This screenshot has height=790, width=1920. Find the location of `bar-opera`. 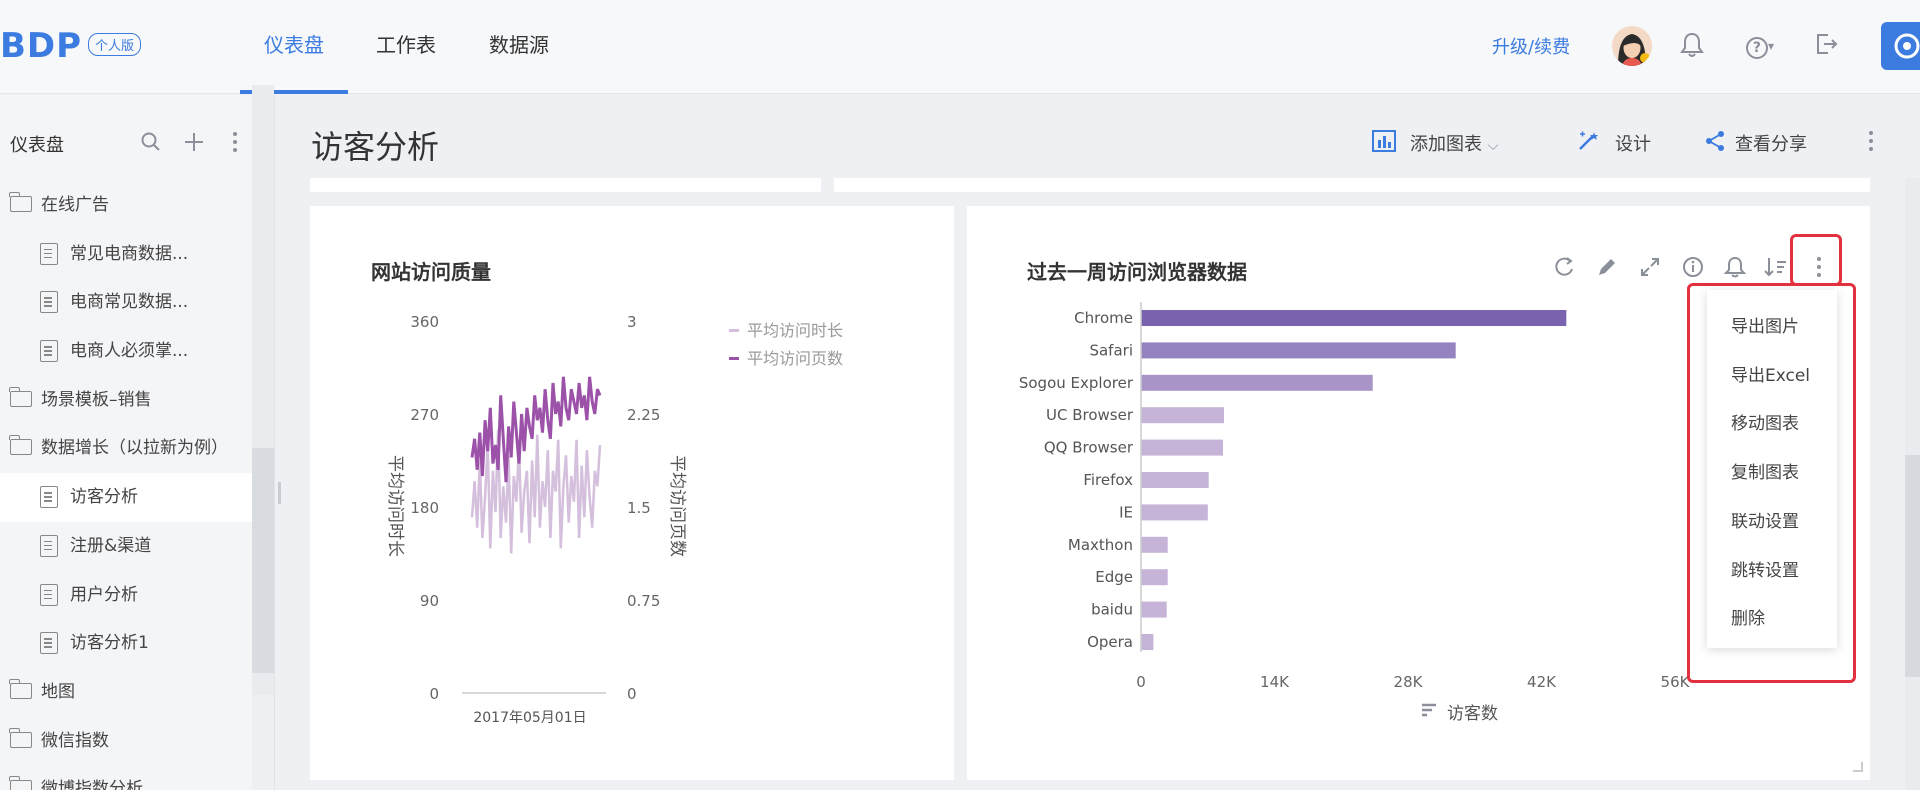

bar-opera is located at coordinates (1147, 642).